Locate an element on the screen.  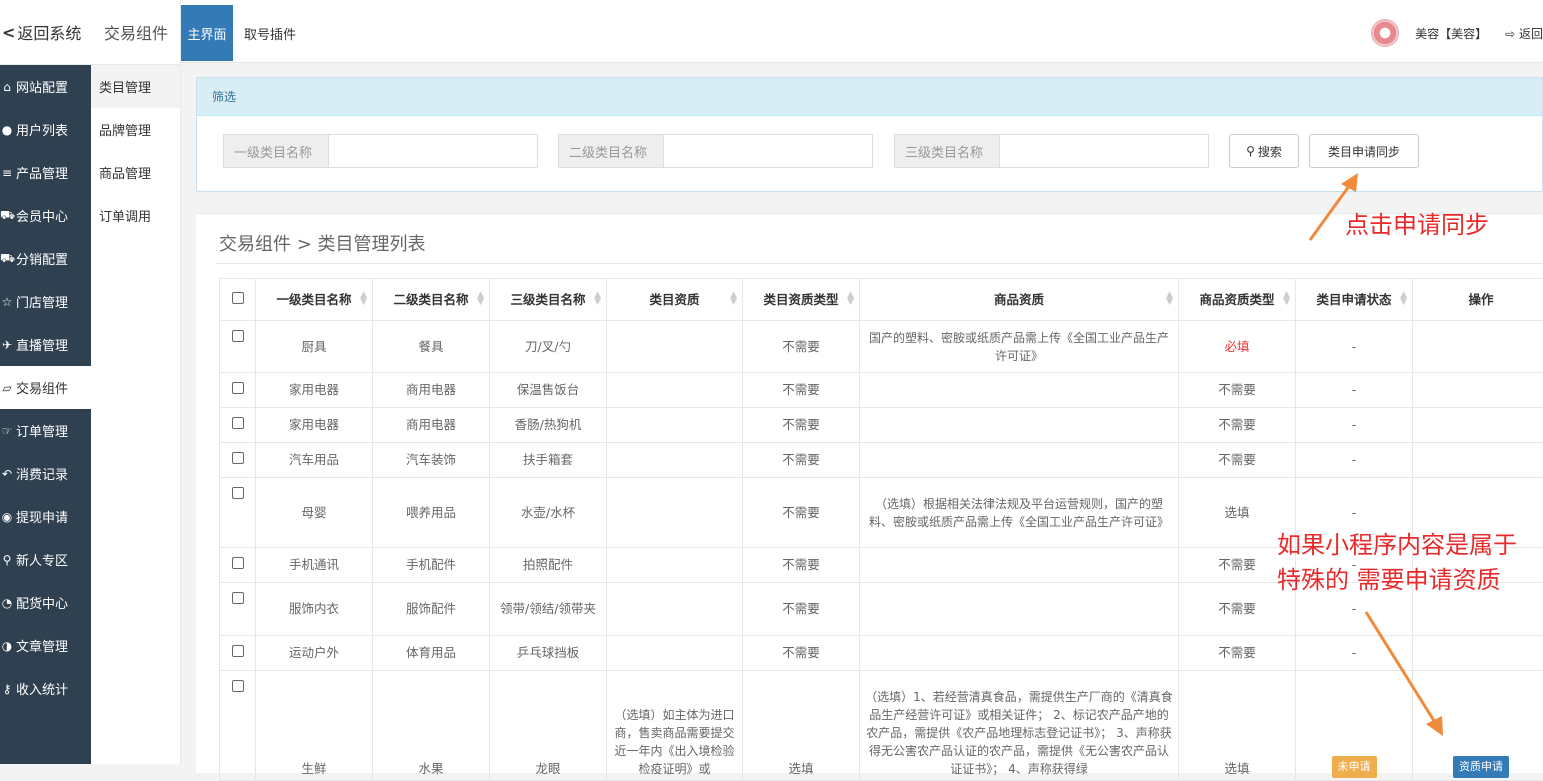
qualification-apply-button: 资质申请 is located at coordinates (1481, 767).